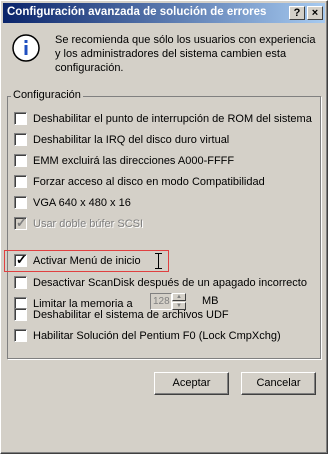 The image size is (328, 454). Describe the element at coordinates (26, 48) in the screenshot. I see `info-icon` at that location.